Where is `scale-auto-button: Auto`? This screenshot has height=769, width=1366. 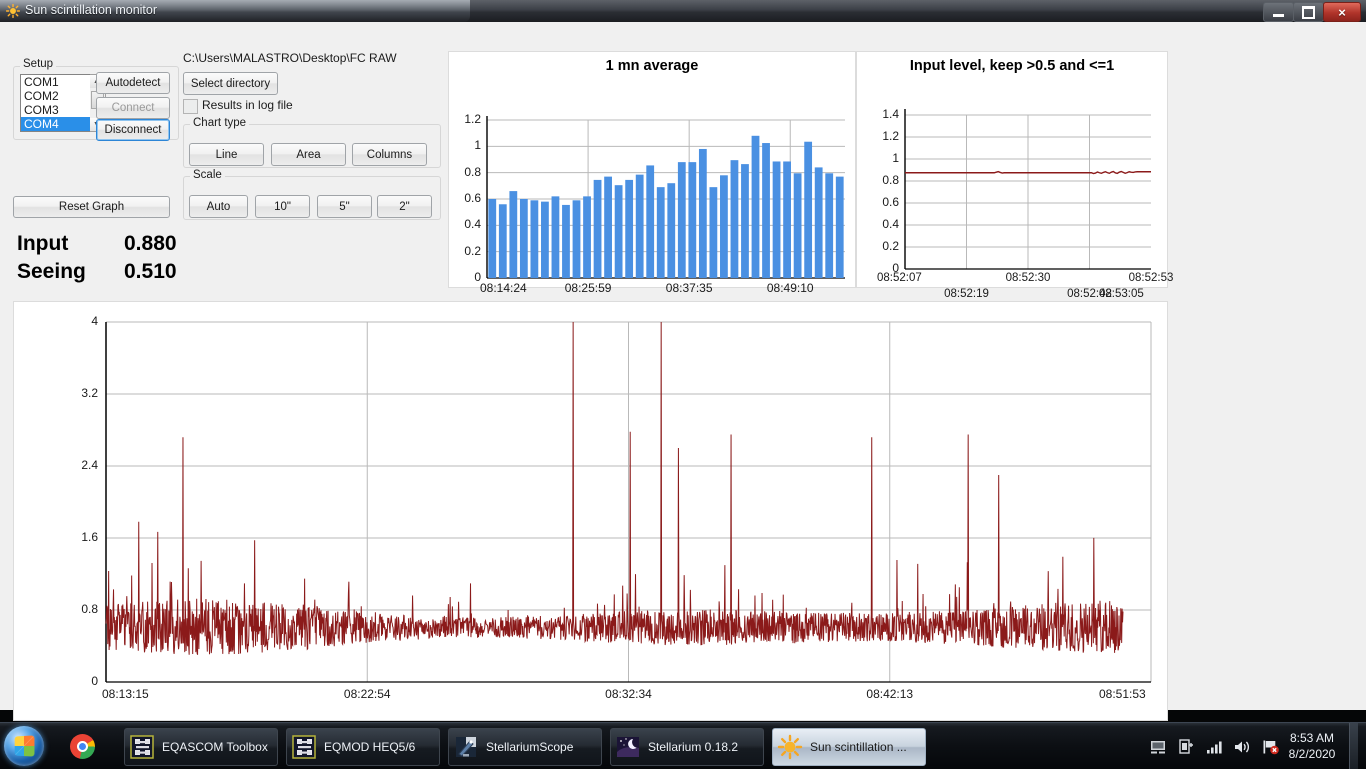
scale-auto-button: Auto is located at coordinates (218, 206).